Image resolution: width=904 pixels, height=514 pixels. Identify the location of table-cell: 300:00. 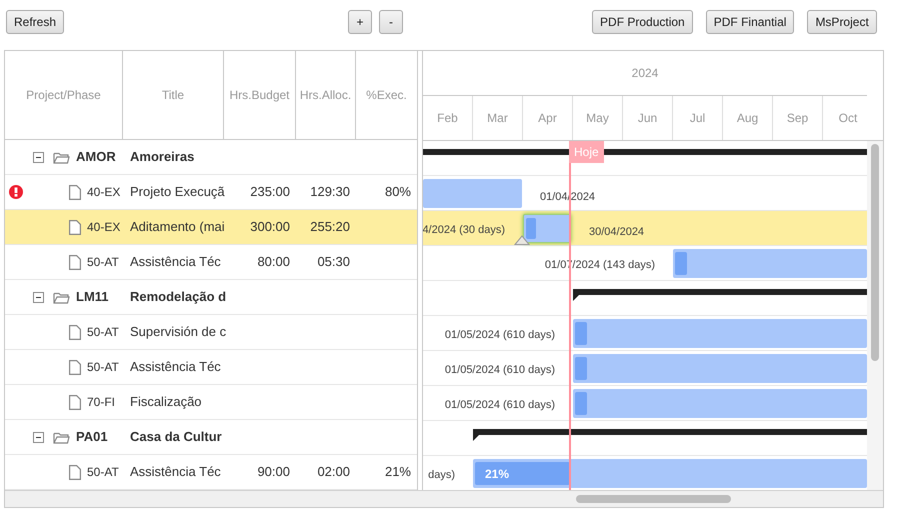
(270, 226).